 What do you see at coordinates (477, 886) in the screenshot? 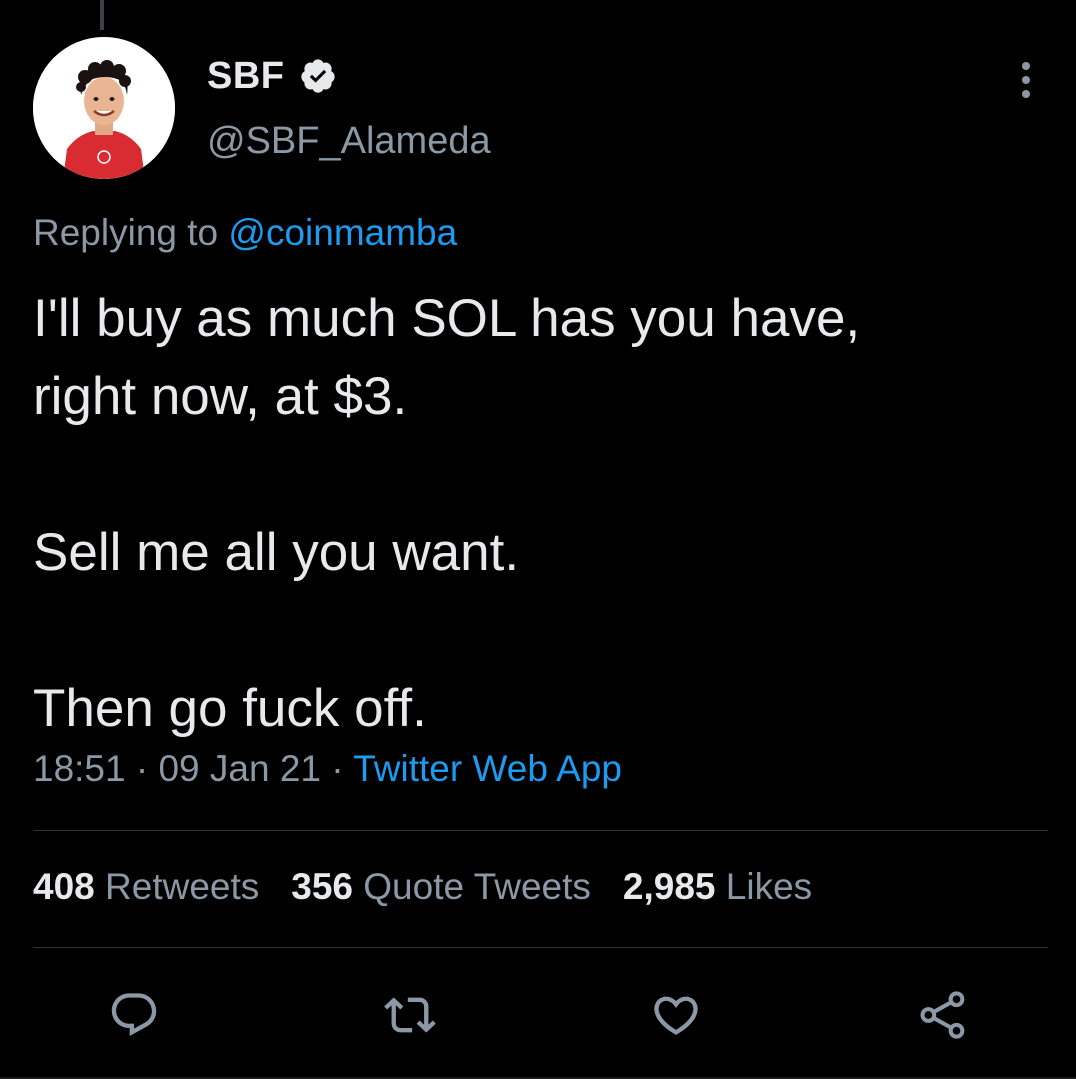
I see `quote-tweets-label: Quote Tweets` at bounding box center [477, 886].